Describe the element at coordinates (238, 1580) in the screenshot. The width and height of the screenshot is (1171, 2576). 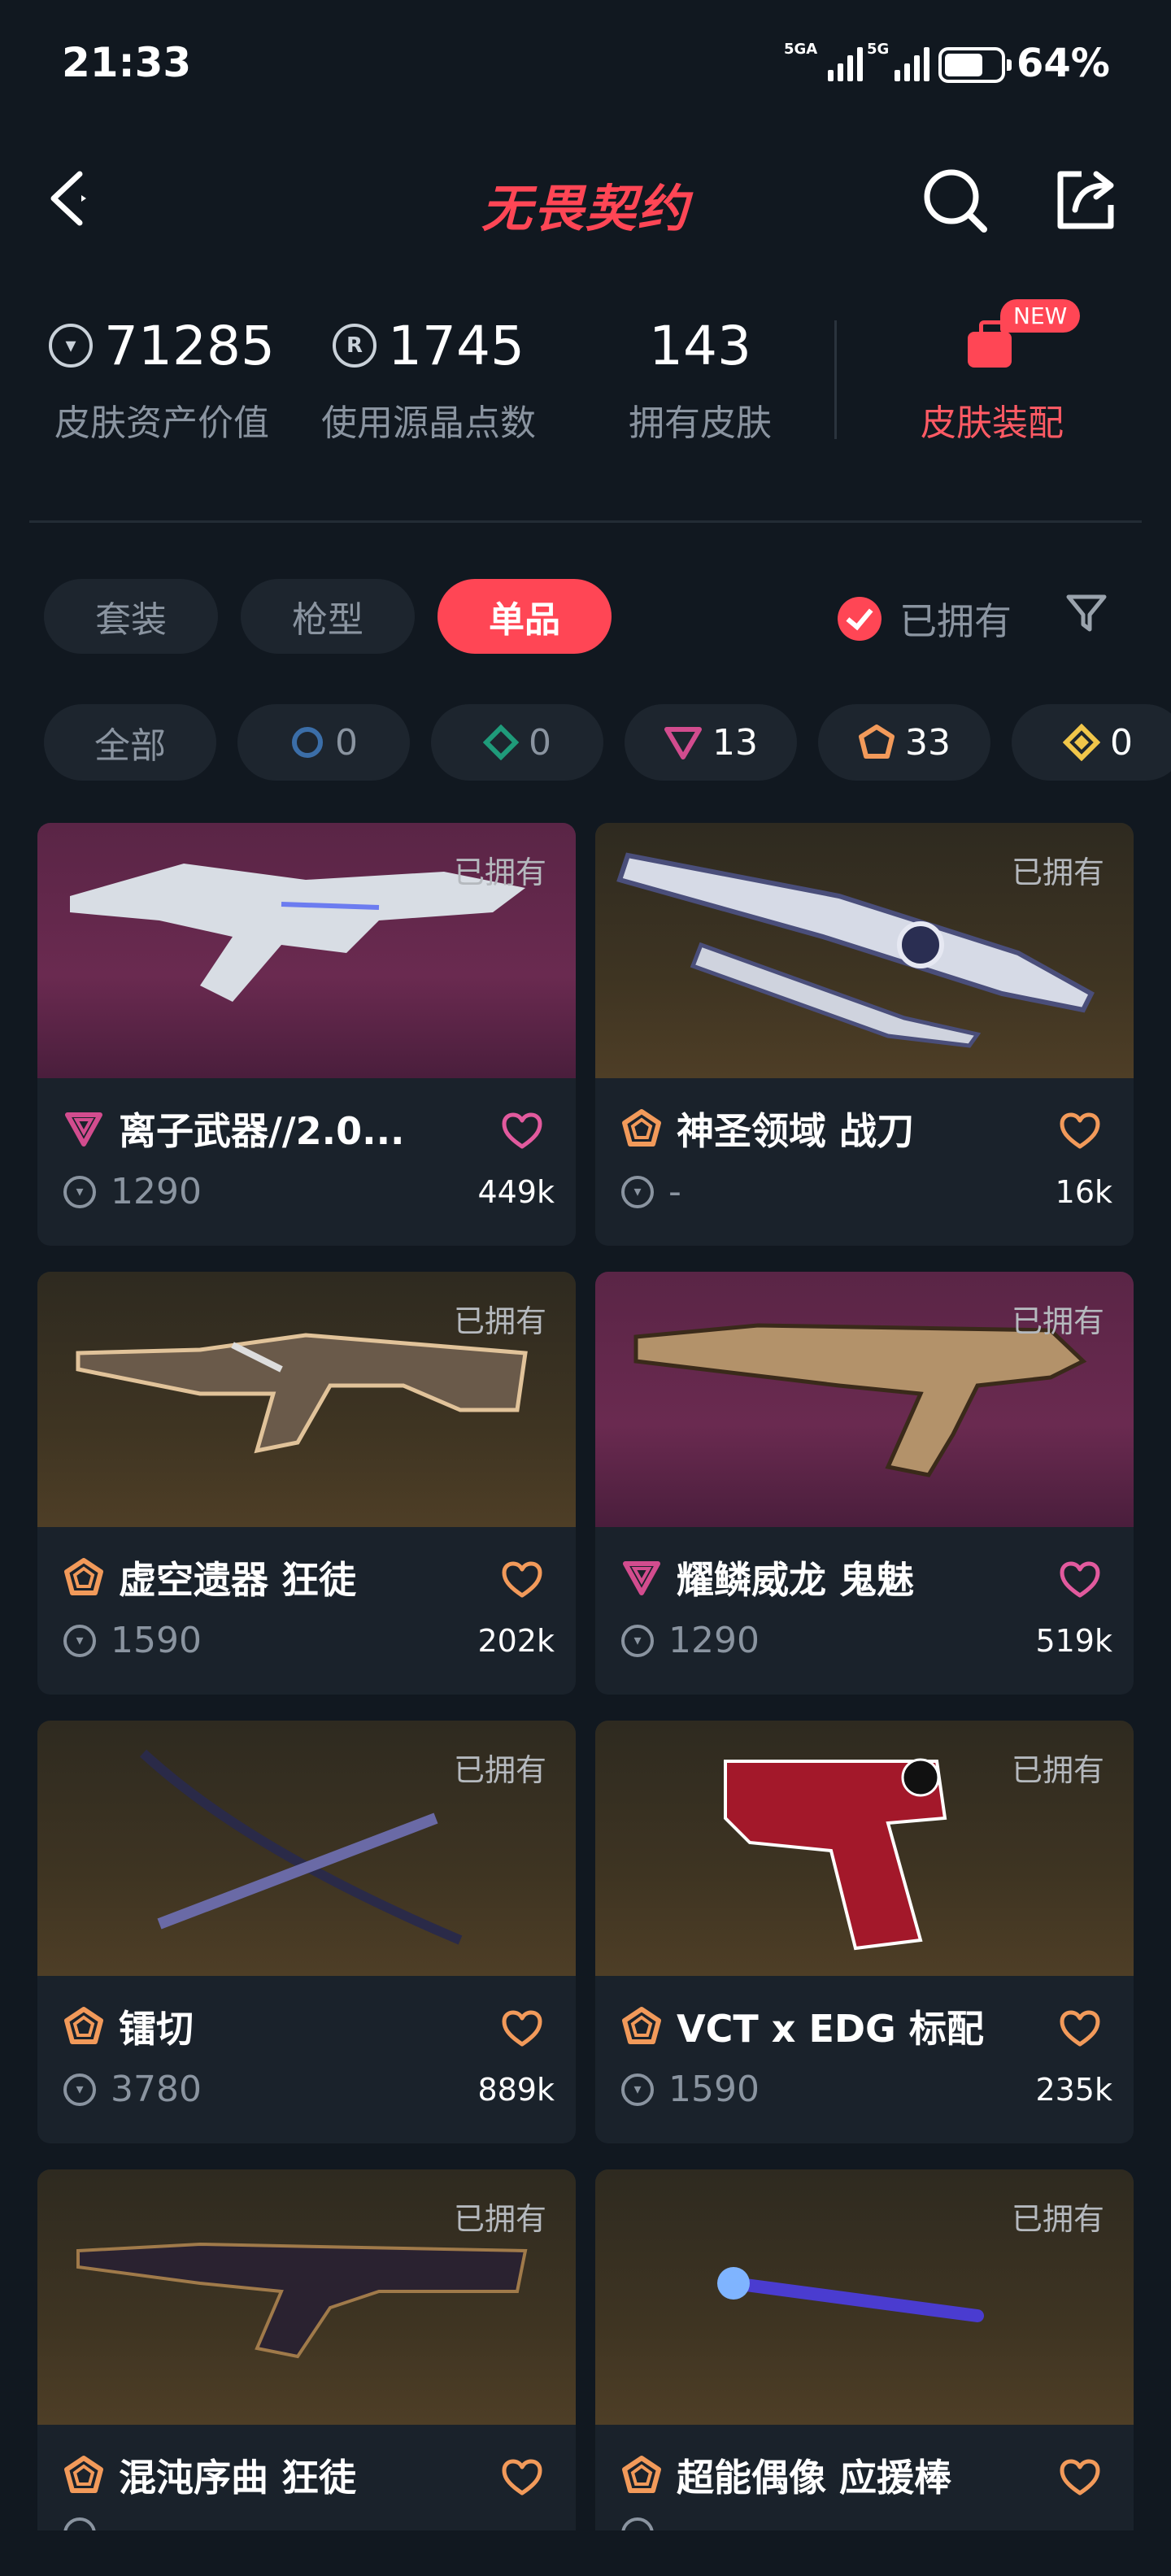
I see `skin-name: 虚空遗器 狂徒` at that location.